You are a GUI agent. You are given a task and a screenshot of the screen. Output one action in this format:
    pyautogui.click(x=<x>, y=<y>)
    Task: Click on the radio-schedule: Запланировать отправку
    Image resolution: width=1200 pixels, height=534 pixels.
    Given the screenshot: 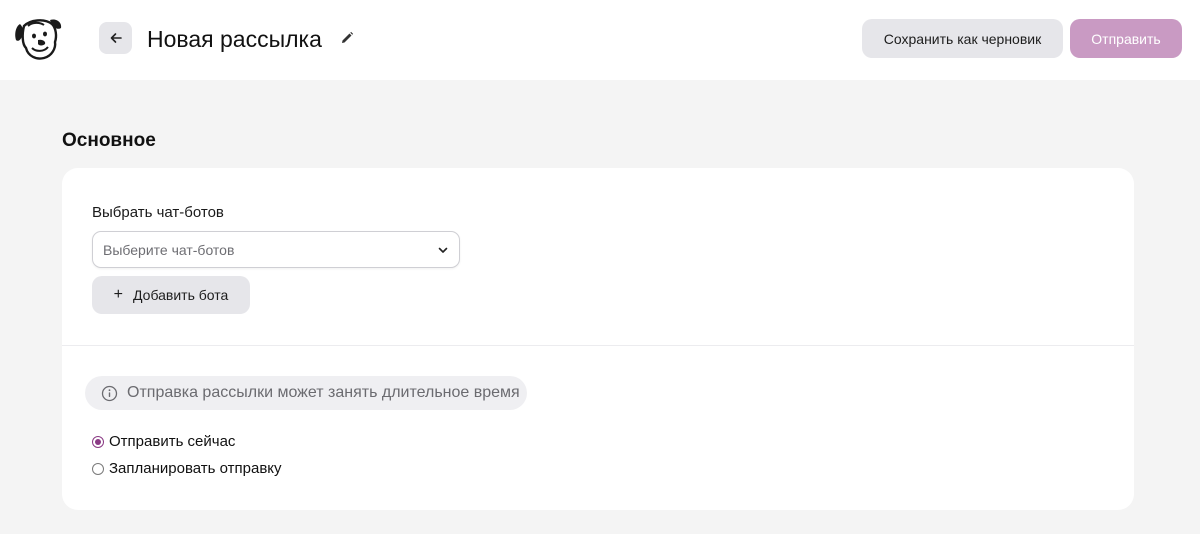 What is the action you would take?
    pyautogui.click(x=187, y=469)
    